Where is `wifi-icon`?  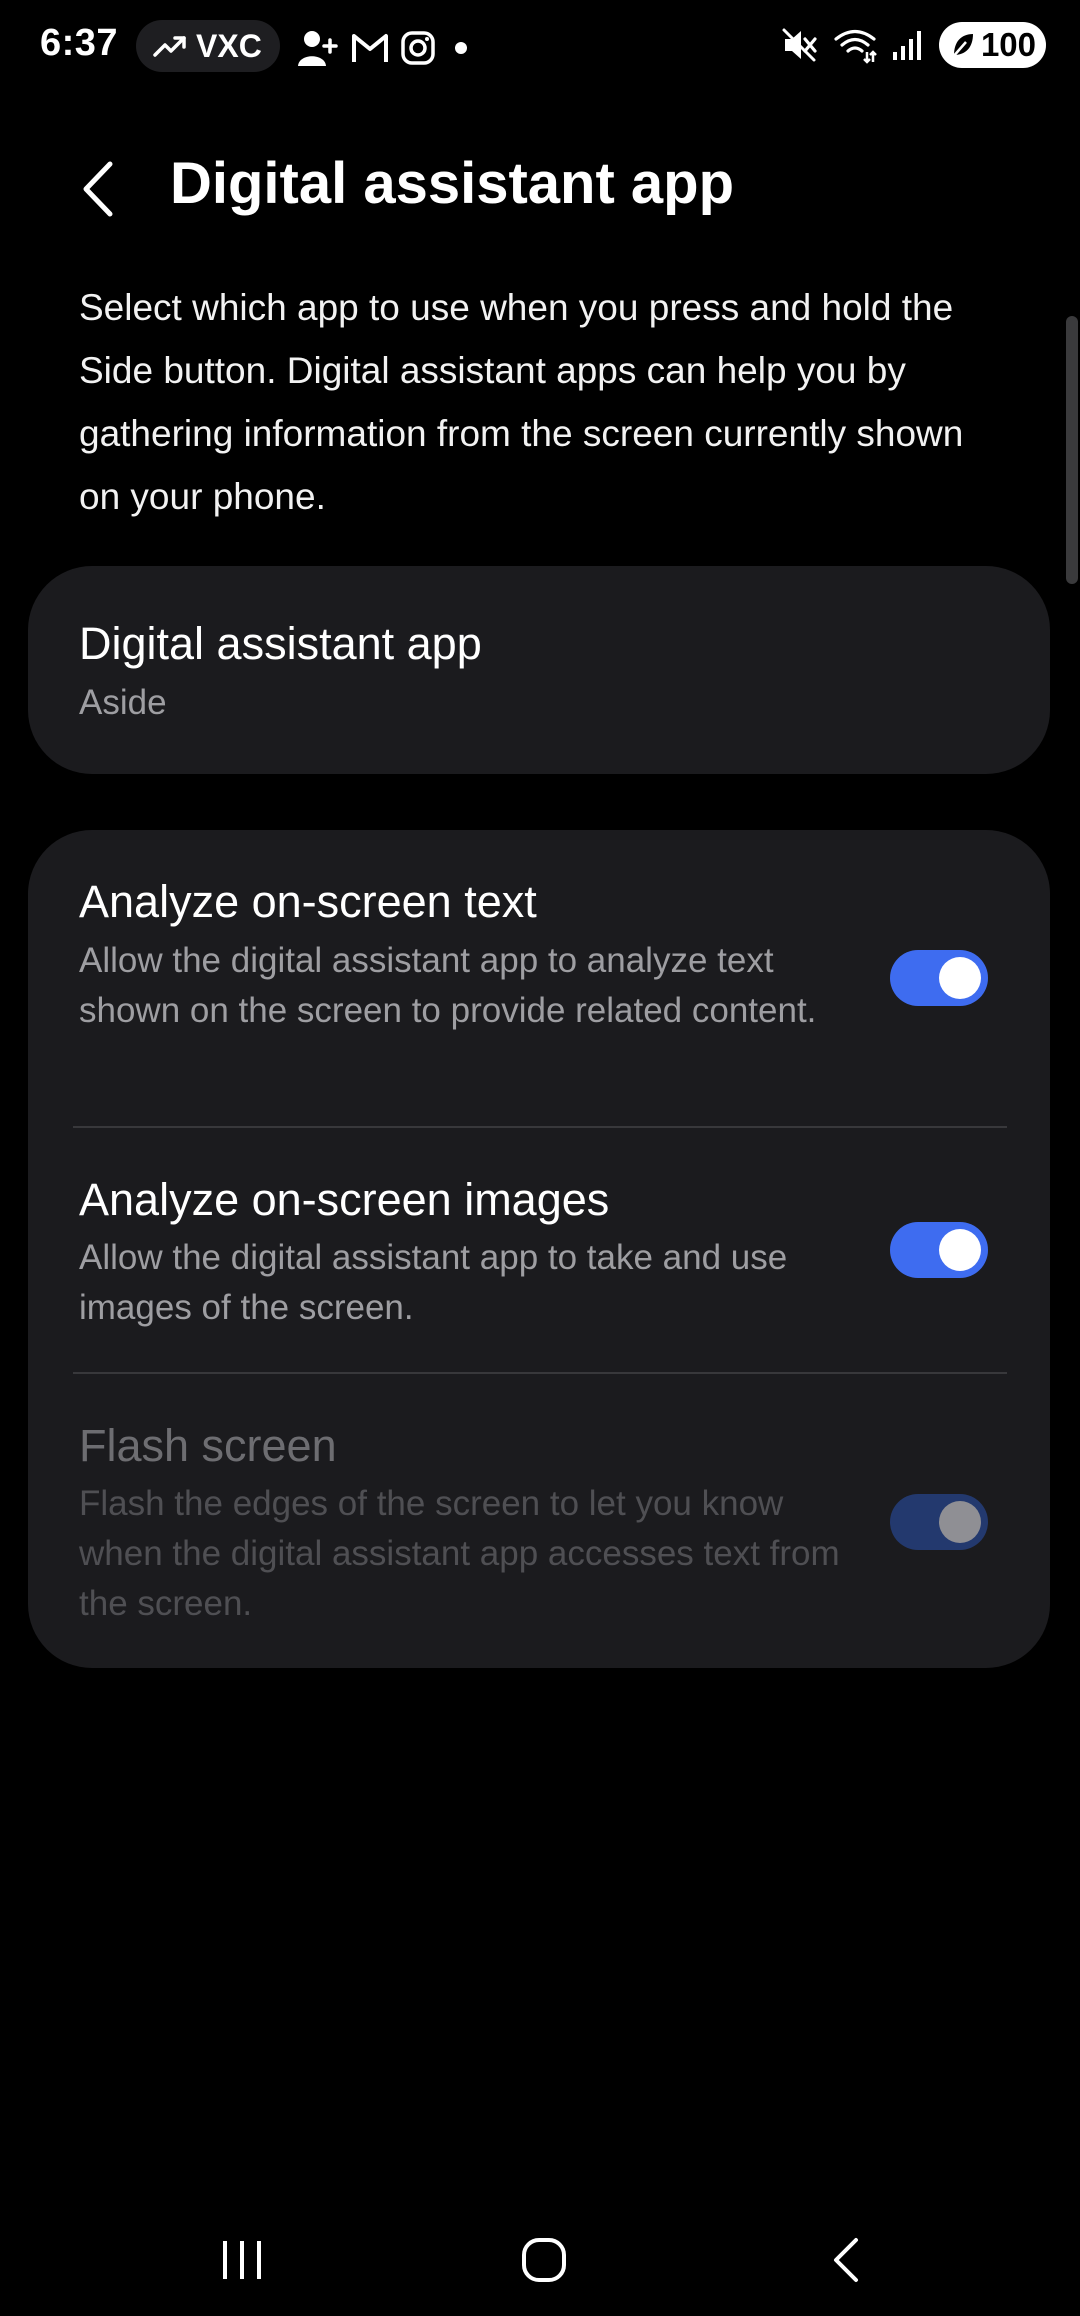 wifi-icon is located at coordinates (855, 46).